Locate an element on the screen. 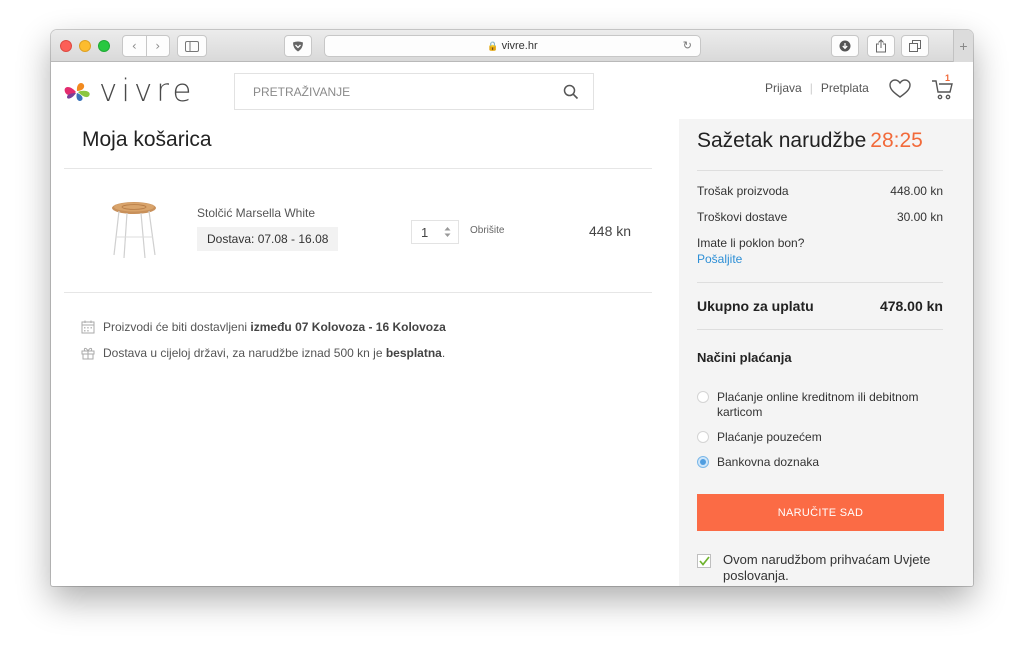  calendar-icon is located at coordinates (88, 327).